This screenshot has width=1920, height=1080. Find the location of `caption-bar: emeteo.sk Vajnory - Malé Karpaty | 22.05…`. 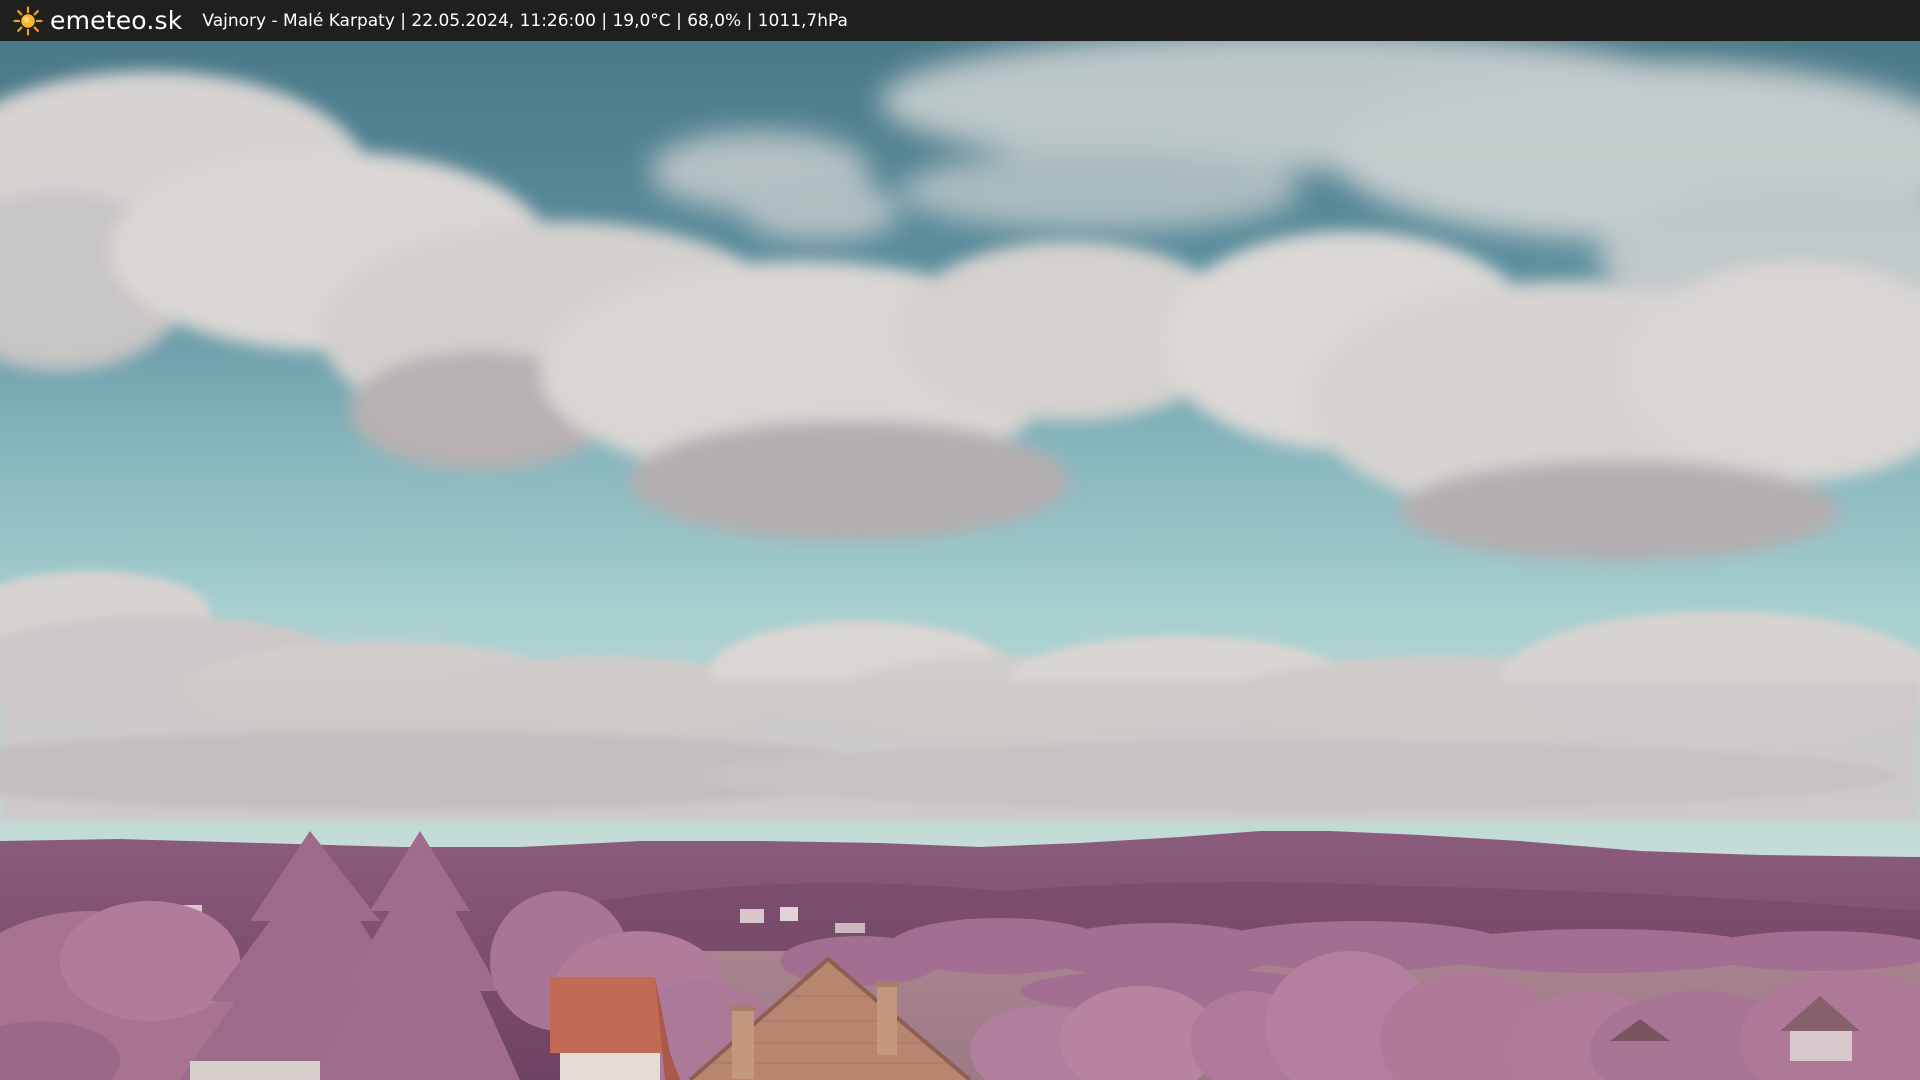

caption-bar: emeteo.sk Vajnory - Malé Karpaty | 22.05… is located at coordinates (960, 20).